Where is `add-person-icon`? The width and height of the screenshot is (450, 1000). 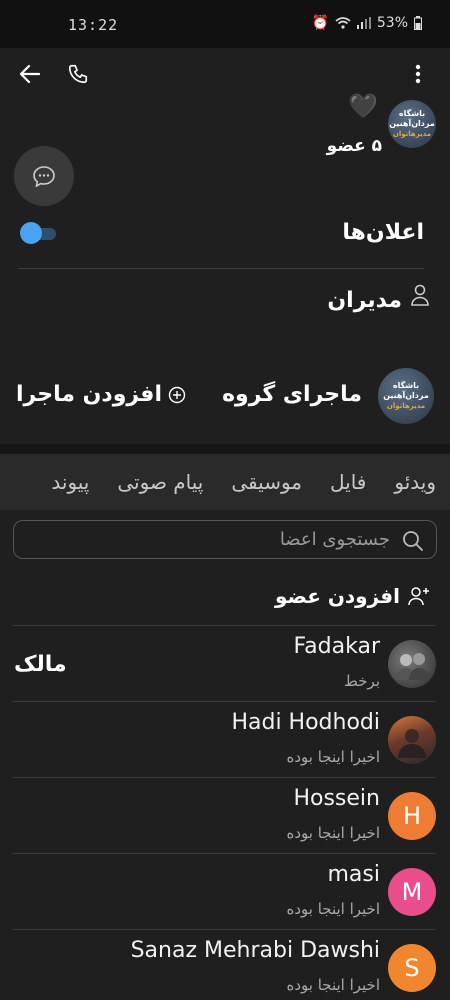
add-person-icon is located at coordinates (418, 596).